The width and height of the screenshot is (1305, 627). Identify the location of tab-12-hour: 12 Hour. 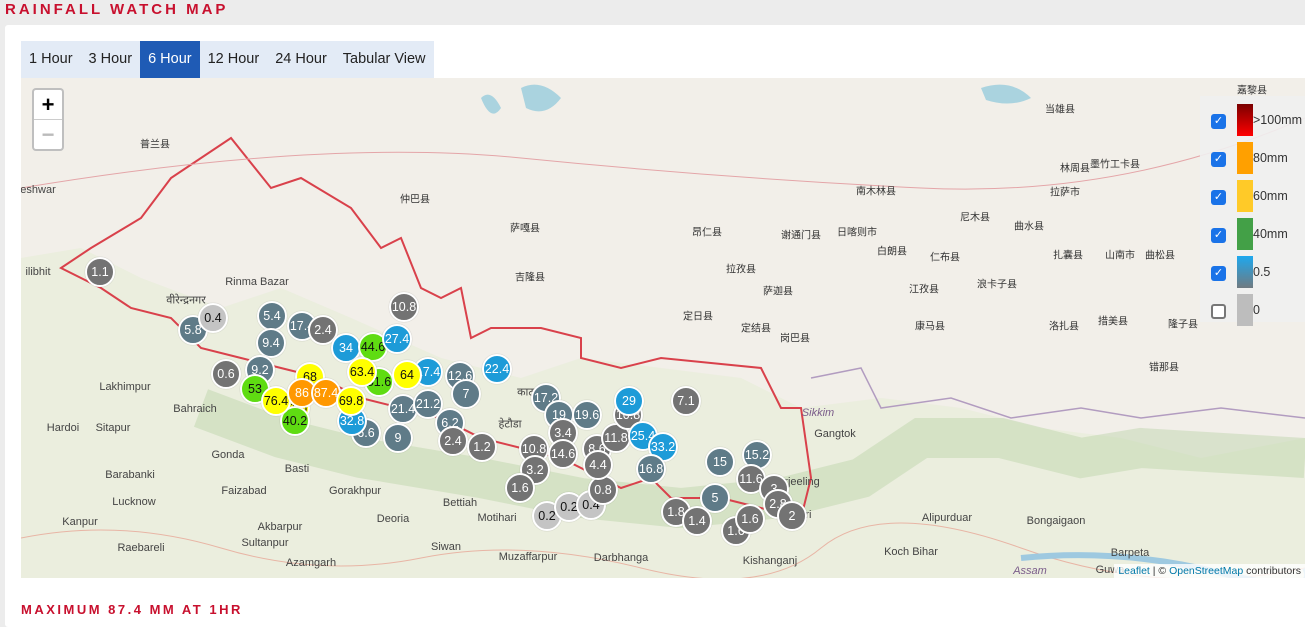
(234, 59).